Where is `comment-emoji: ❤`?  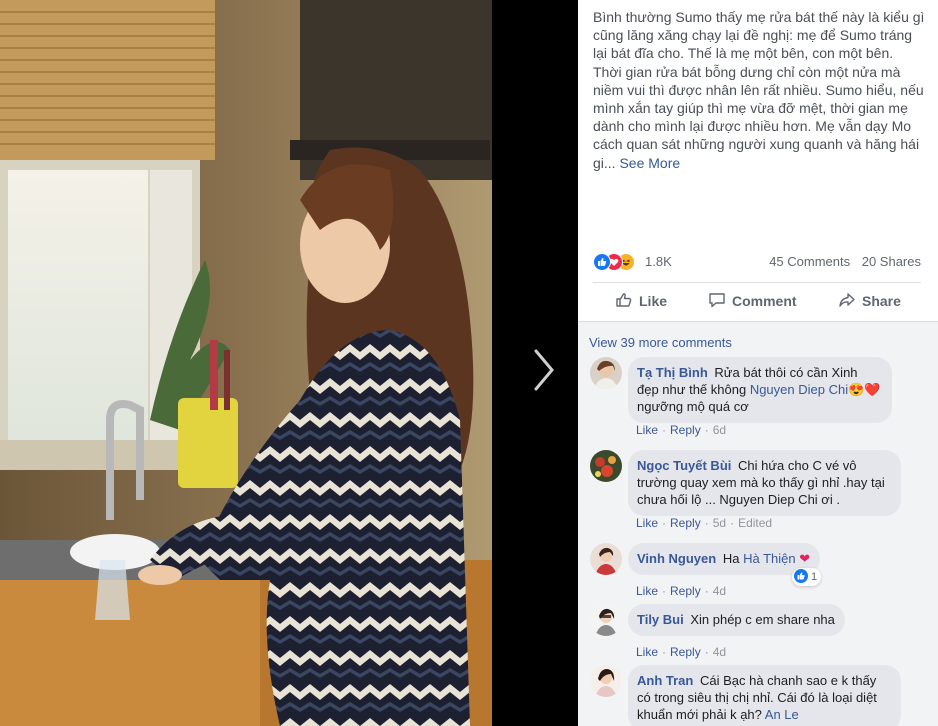 comment-emoji: ❤ is located at coordinates (805, 558).